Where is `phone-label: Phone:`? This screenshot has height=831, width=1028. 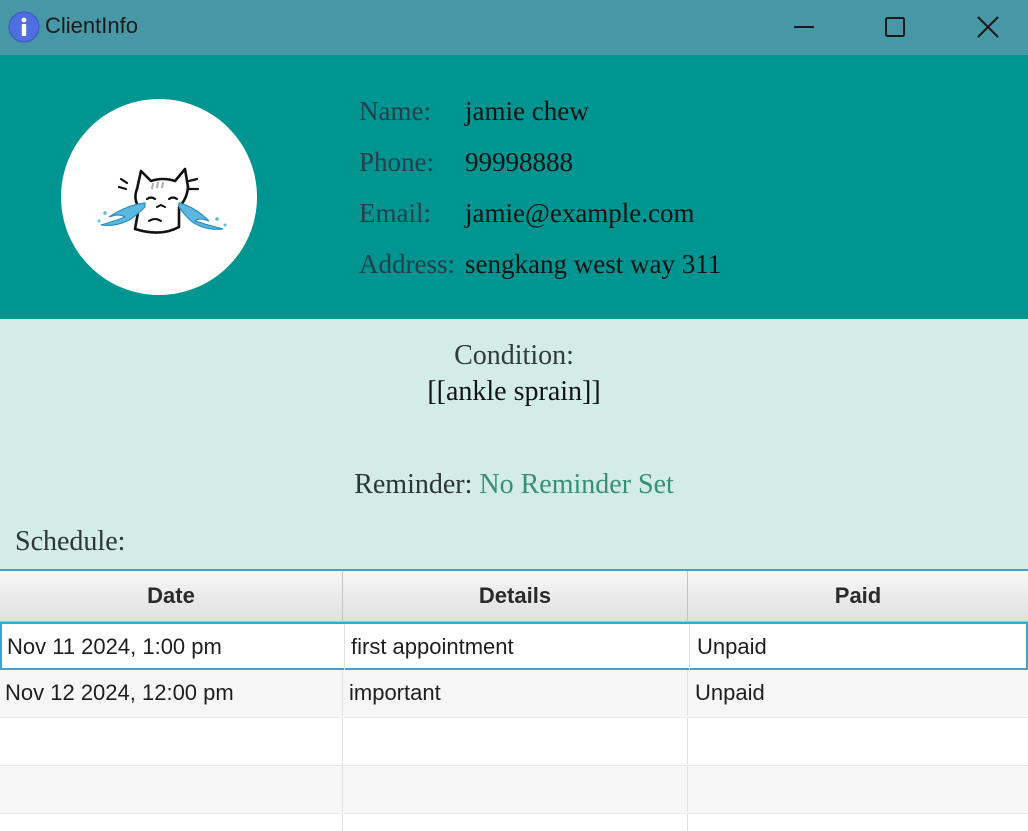 phone-label: Phone: is located at coordinates (397, 162).